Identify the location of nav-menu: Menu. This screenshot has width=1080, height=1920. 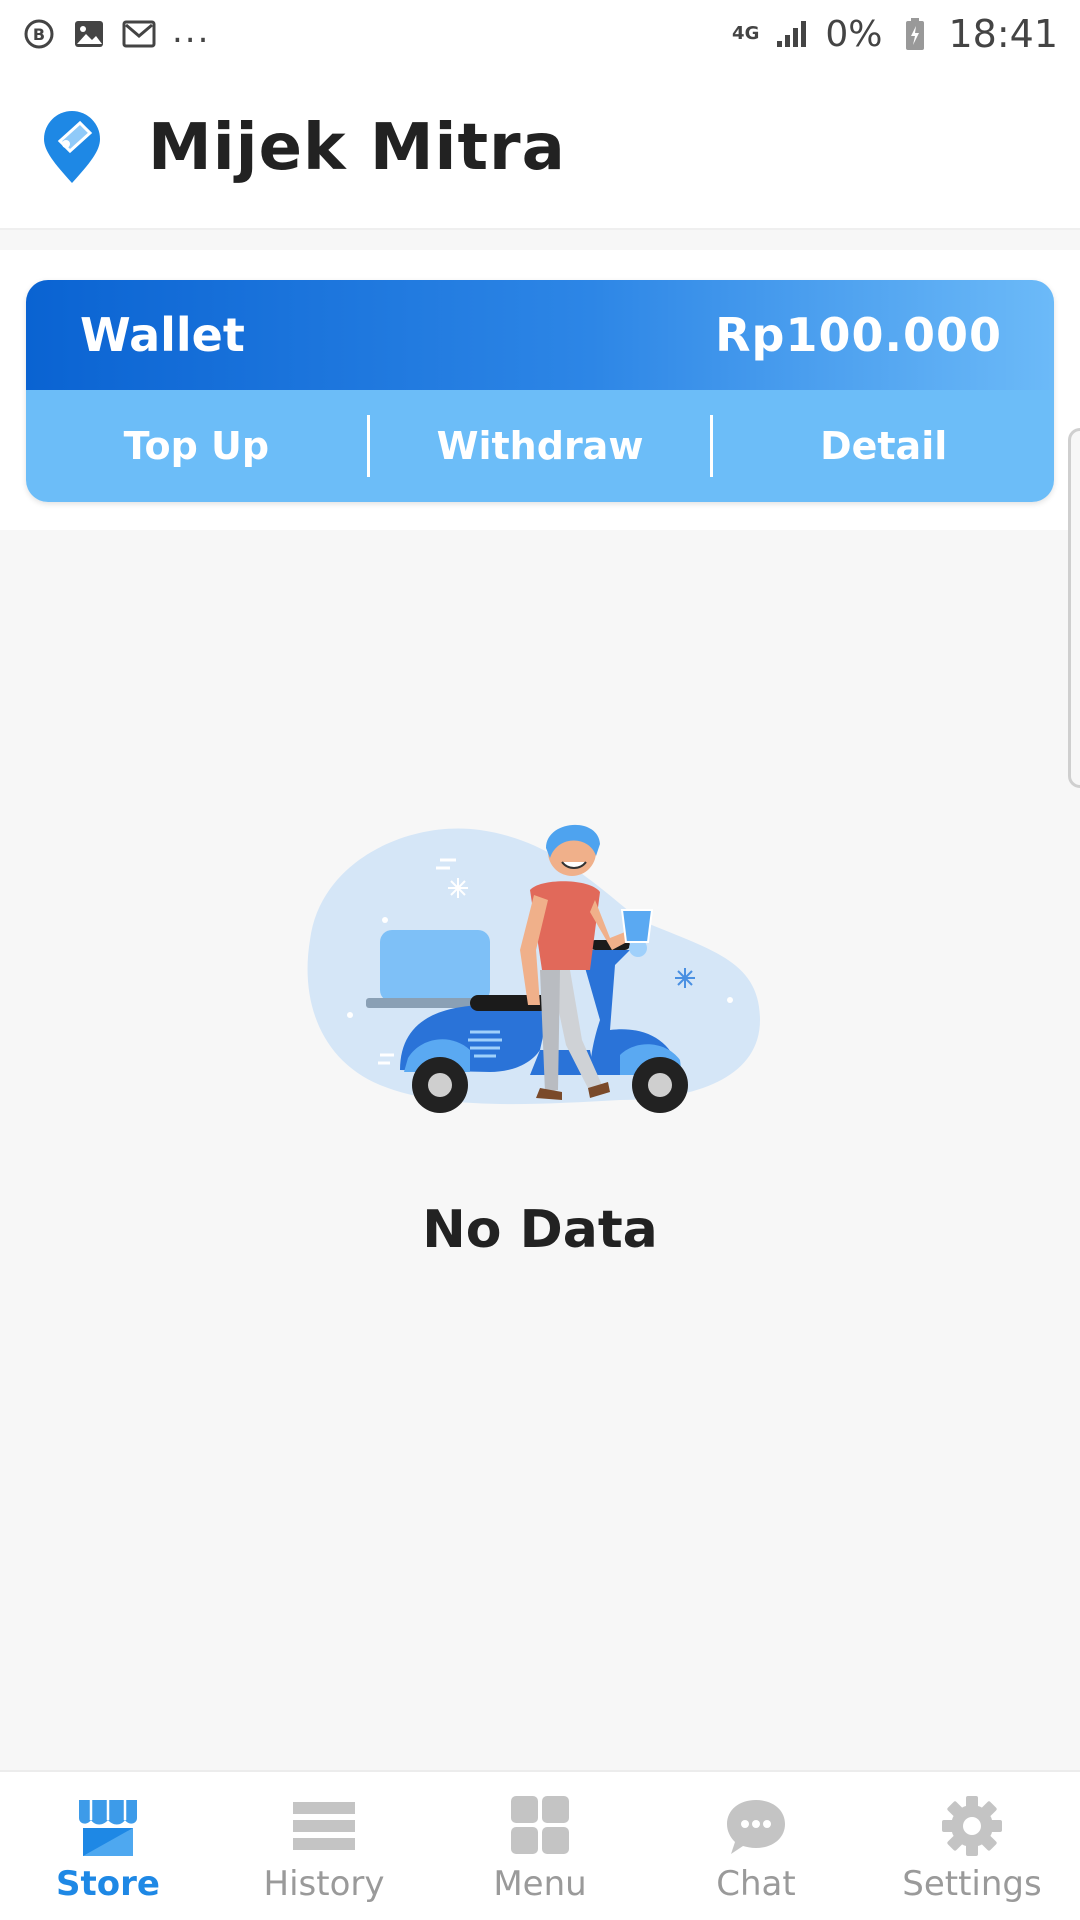
(540, 1846).